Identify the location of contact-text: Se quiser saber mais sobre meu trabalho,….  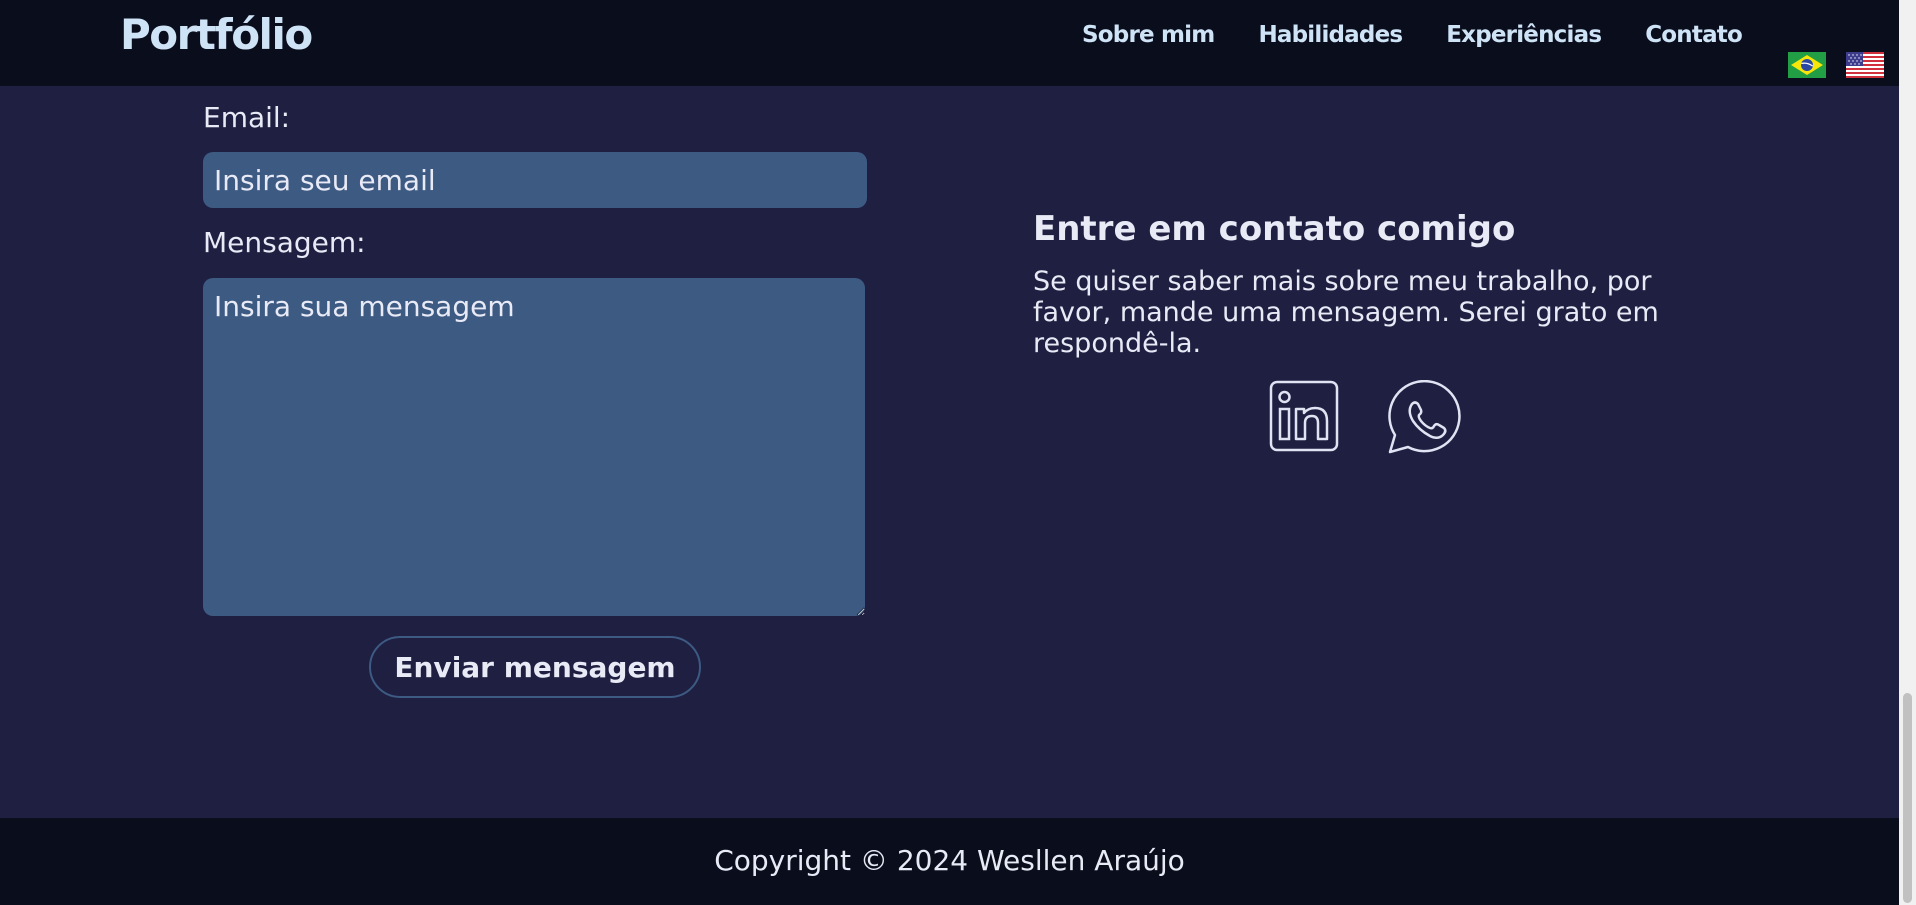
(1346, 312).